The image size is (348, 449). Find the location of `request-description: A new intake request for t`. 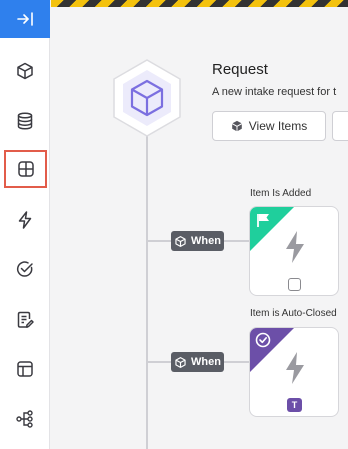

request-description: A new intake request for t is located at coordinates (274, 92).